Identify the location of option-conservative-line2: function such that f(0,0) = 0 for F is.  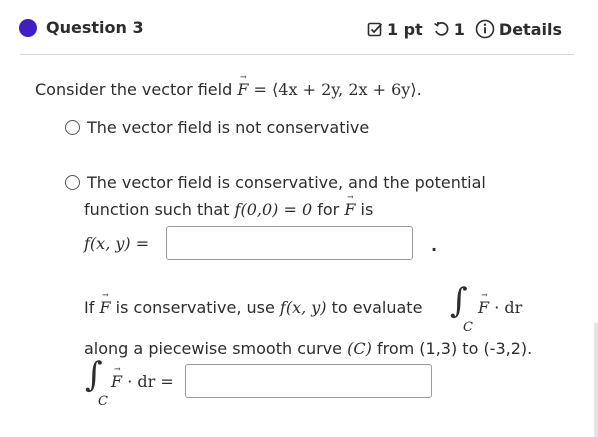
(228, 209).